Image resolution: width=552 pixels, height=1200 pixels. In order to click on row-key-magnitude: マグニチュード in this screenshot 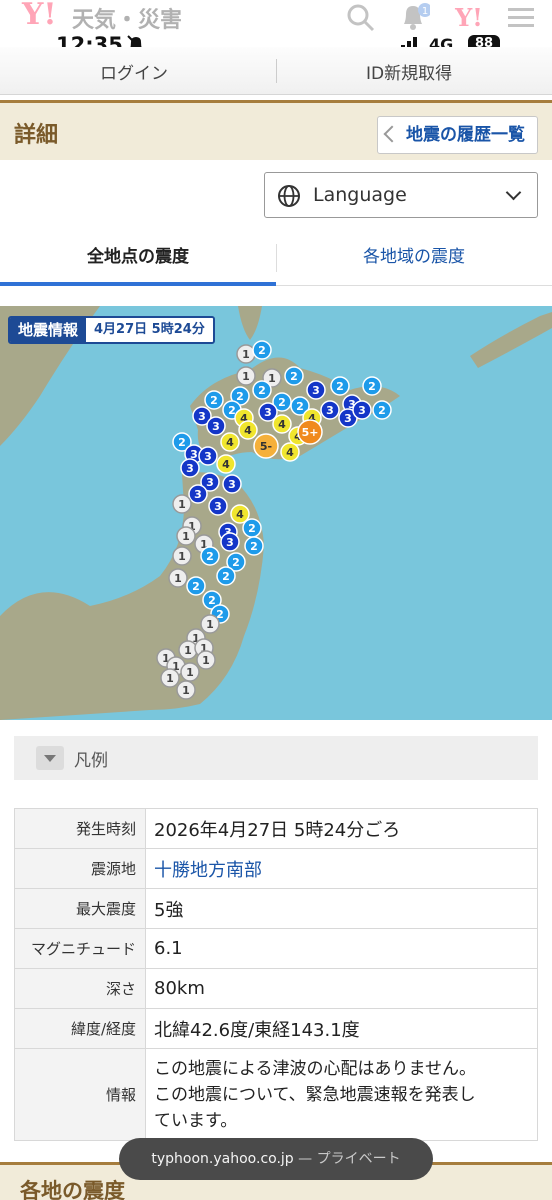, I will do `click(80, 948)`.